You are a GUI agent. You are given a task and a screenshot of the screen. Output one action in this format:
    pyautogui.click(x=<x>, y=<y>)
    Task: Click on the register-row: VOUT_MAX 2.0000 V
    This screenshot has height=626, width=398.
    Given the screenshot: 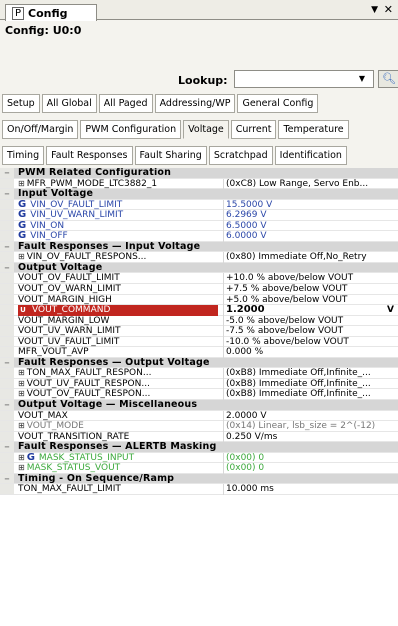 What is the action you would take?
    pyautogui.click(x=199, y=416)
    